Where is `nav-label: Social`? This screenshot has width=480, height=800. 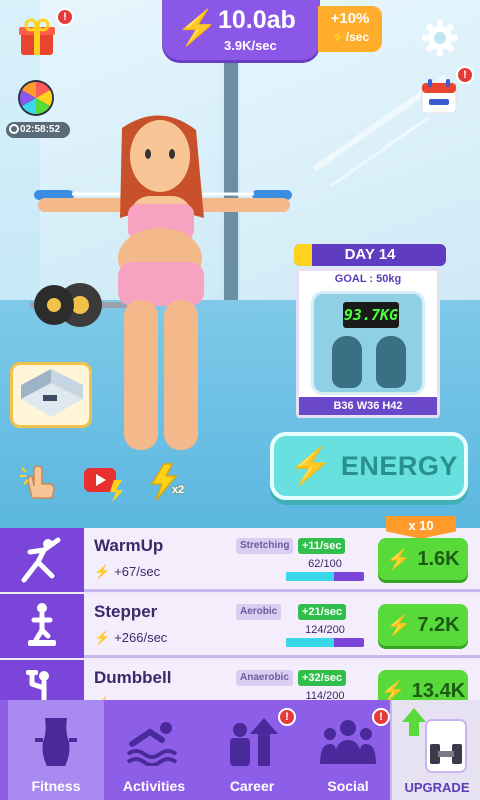
nav-label: Social is located at coordinates (348, 786).